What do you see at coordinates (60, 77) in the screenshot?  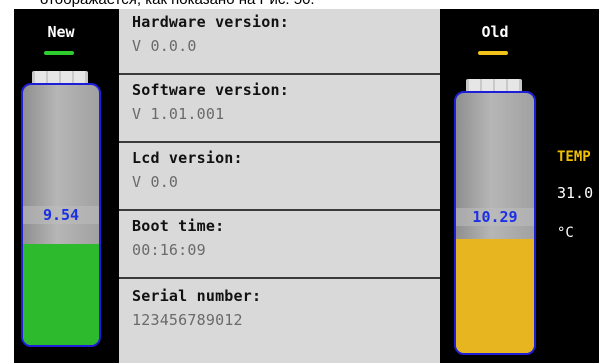 I see `new-battery-cap-icon` at bounding box center [60, 77].